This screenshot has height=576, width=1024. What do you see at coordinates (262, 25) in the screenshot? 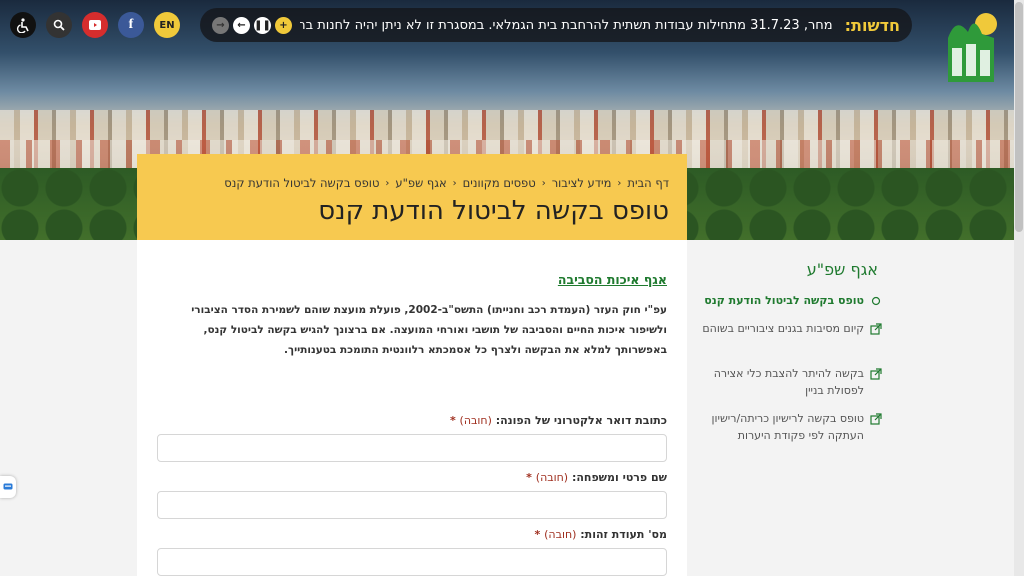
I see `pause-icon: ❚❚` at bounding box center [262, 25].